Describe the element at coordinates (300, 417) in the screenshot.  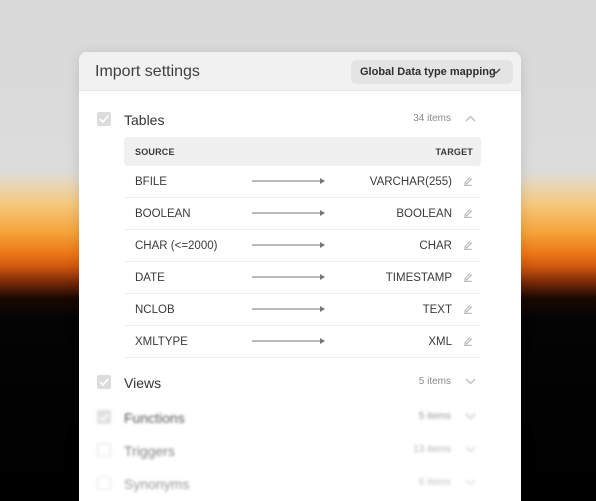
I see `section-functions: Functions 5 items` at that location.